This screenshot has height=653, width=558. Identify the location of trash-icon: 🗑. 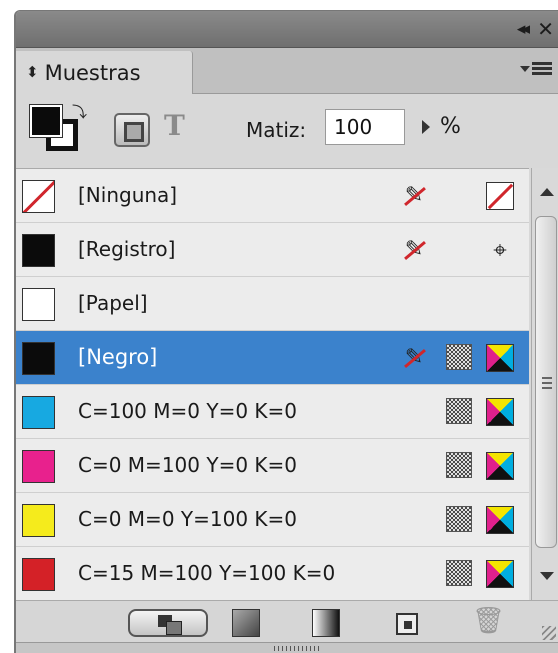
(488, 621).